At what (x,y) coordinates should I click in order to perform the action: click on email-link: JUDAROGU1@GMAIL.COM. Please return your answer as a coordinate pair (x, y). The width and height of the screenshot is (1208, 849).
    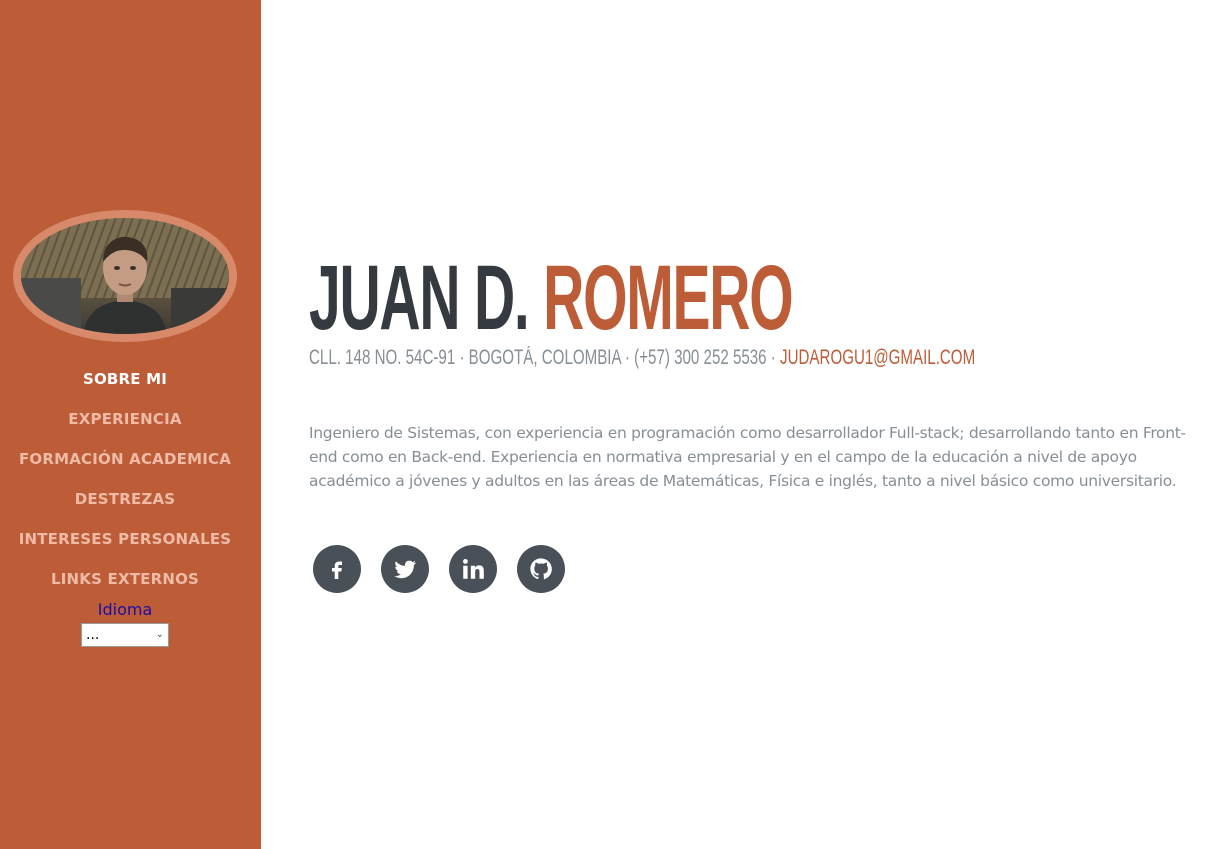
    Looking at the image, I should click on (877, 357).